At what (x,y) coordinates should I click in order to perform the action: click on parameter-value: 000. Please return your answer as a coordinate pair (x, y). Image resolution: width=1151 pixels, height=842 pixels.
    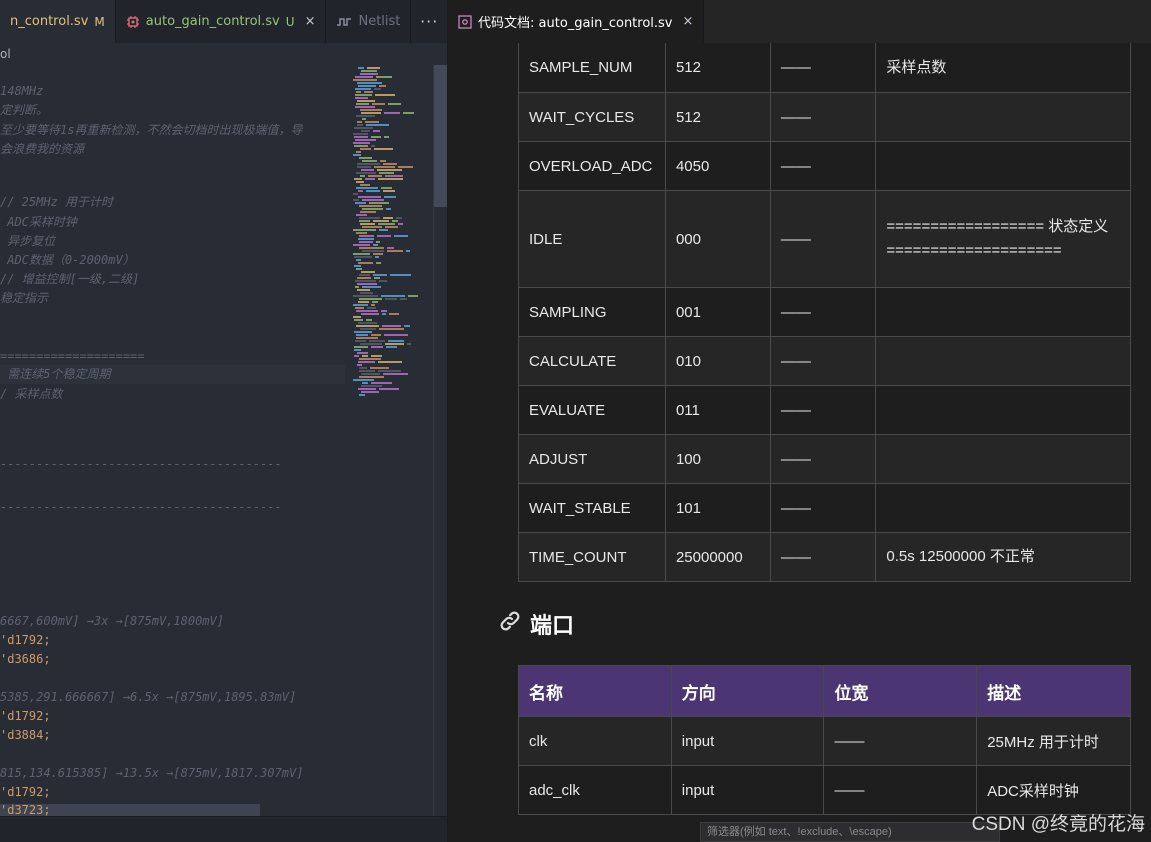
    Looking at the image, I should click on (717, 239).